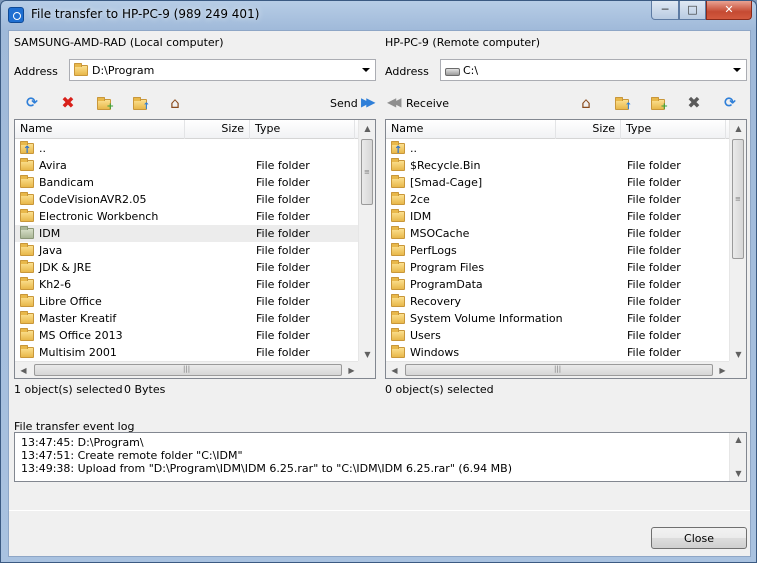 Image resolution: width=757 pixels, height=563 pixels. What do you see at coordinates (187, 335) in the screenshot?
I see `list-item: MS Office 2013 File folder` at bounding box center [187, 335].